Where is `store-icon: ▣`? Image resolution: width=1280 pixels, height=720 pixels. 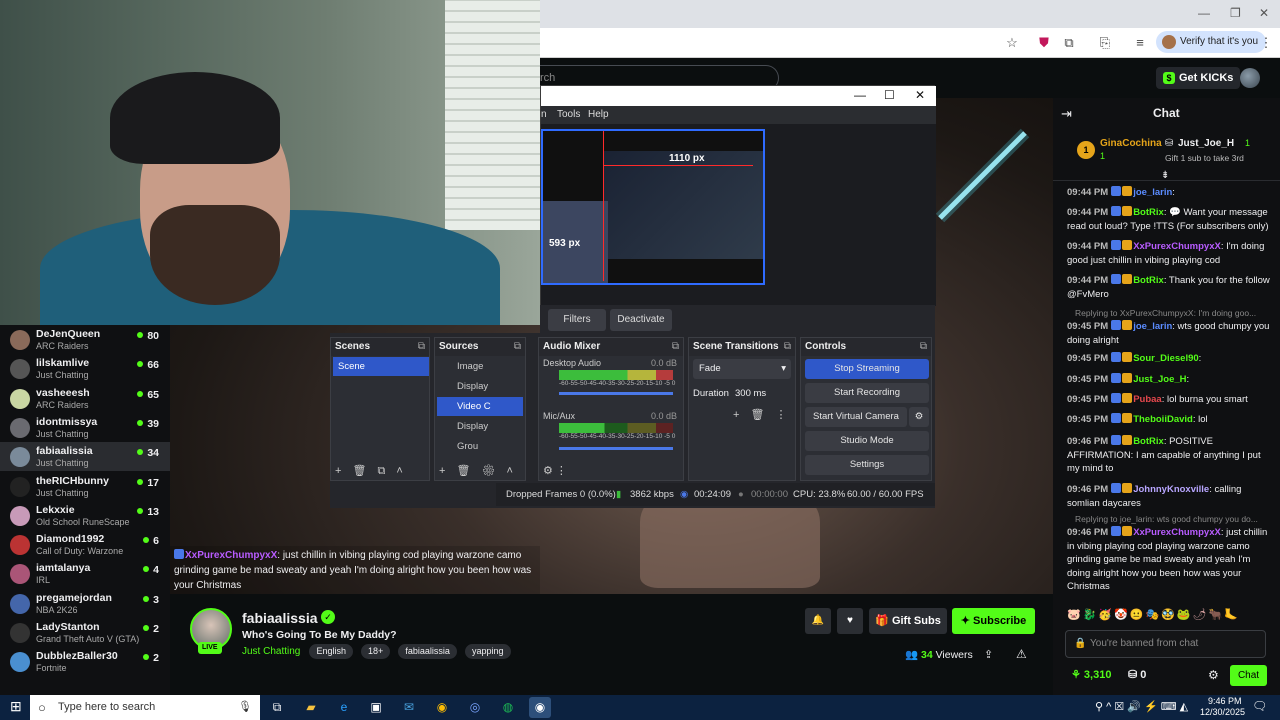 store-icon: ▣ is located at coordinates (376, 707).